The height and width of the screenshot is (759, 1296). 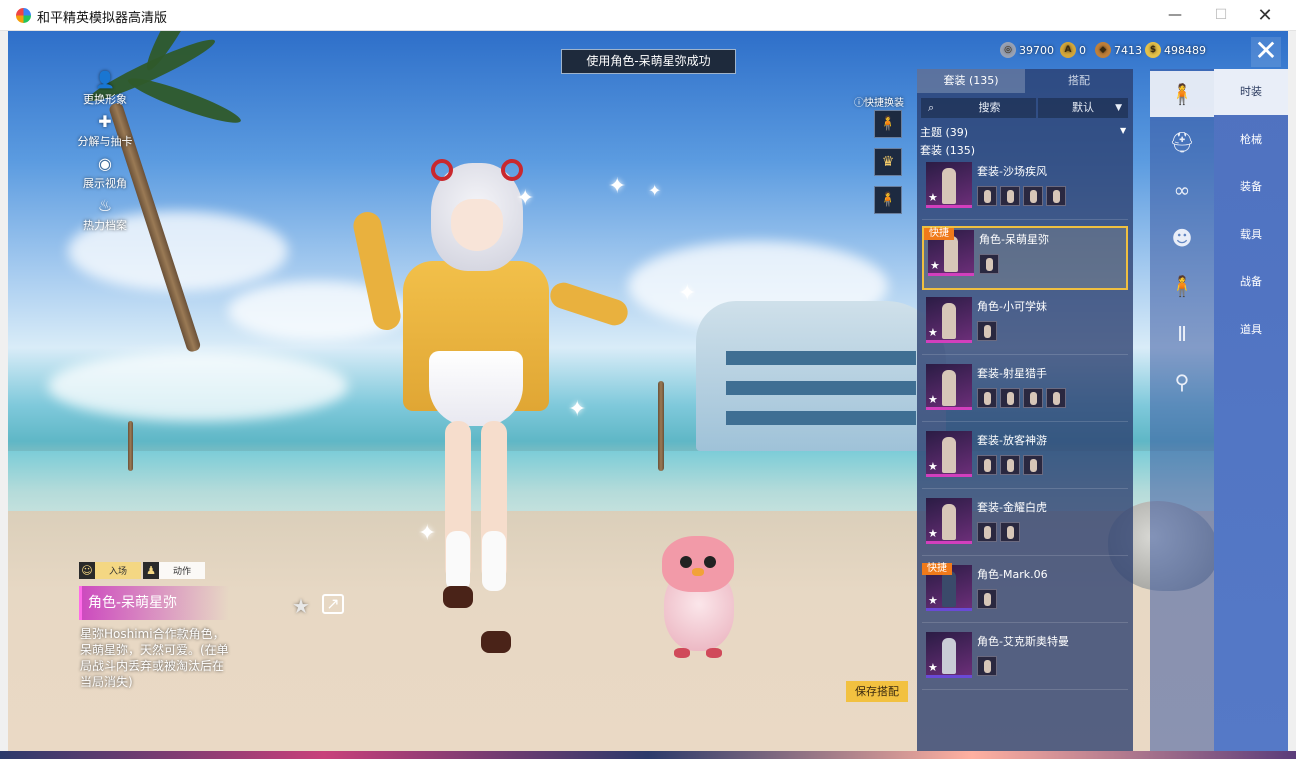 What do you see at coordinates (648, 15) in the screenshot?
I see `window-titlebar: 和平精英模拟器高清版 — ☐ ✕` at bounding box center [648, 15].